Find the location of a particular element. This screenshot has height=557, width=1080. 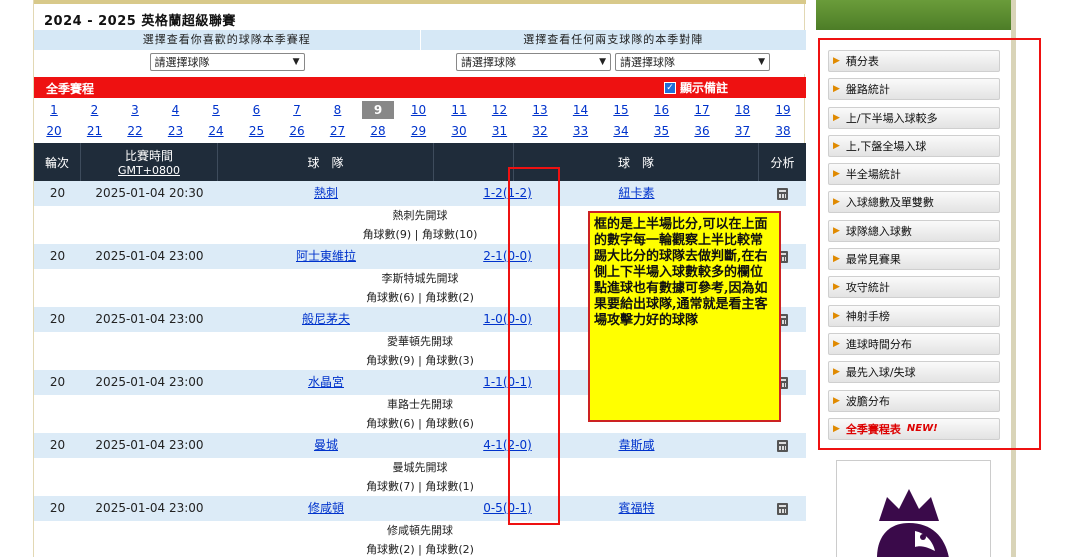

round-link-17: 17 is located at coordinates (702, 110).